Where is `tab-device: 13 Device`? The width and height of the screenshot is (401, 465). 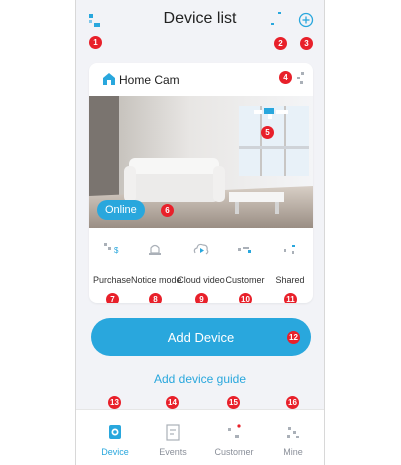 tab-device: 13 Device is located at coordinates (115, 430).